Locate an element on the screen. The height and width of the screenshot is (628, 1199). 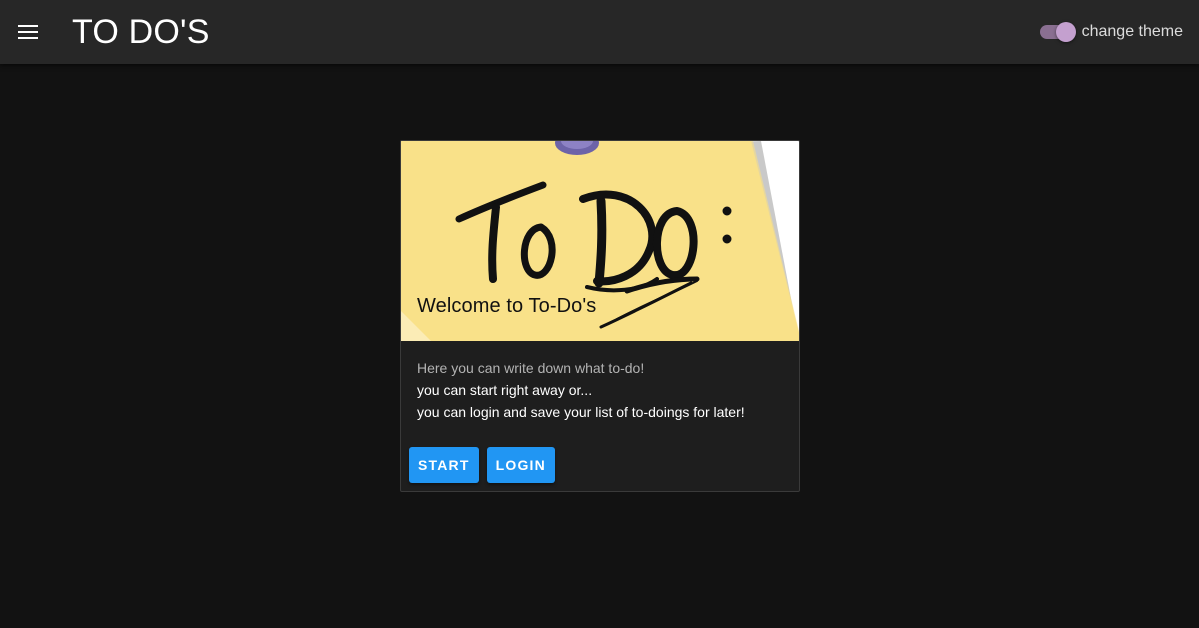
menu-button is located at coordinates (28, 32).